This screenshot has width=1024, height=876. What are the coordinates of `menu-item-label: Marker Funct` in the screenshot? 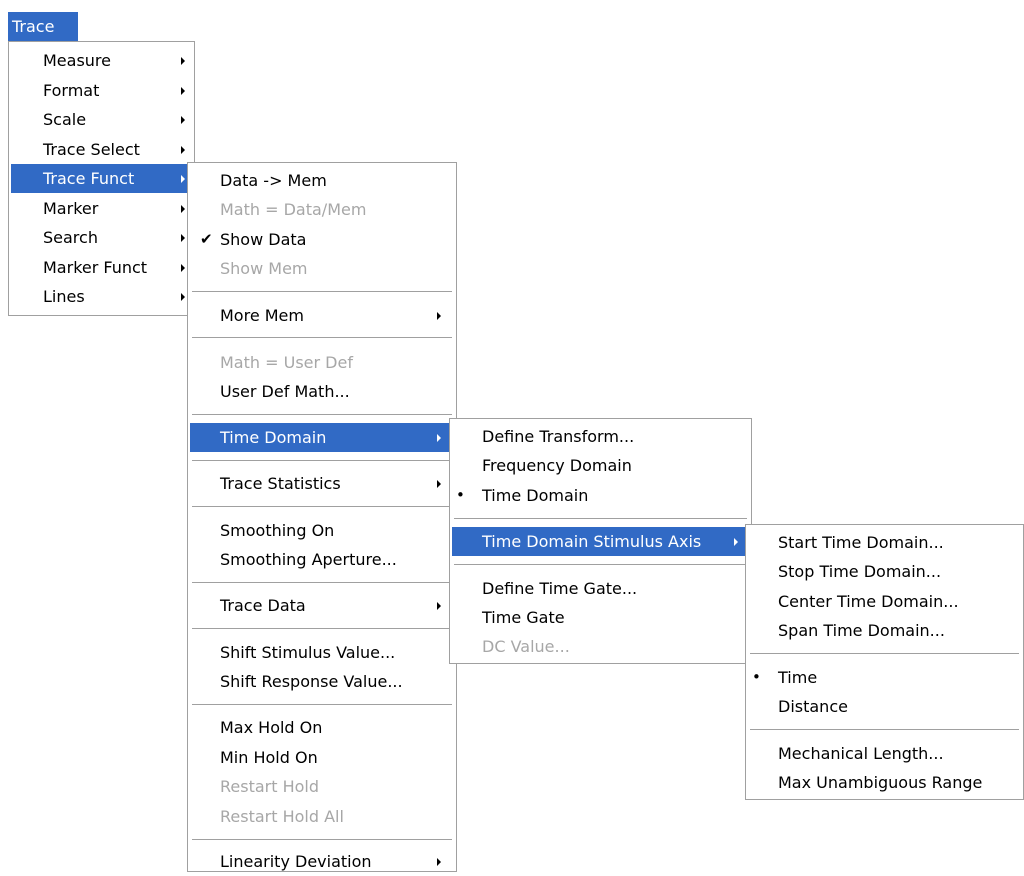 It's located at (95, 267).